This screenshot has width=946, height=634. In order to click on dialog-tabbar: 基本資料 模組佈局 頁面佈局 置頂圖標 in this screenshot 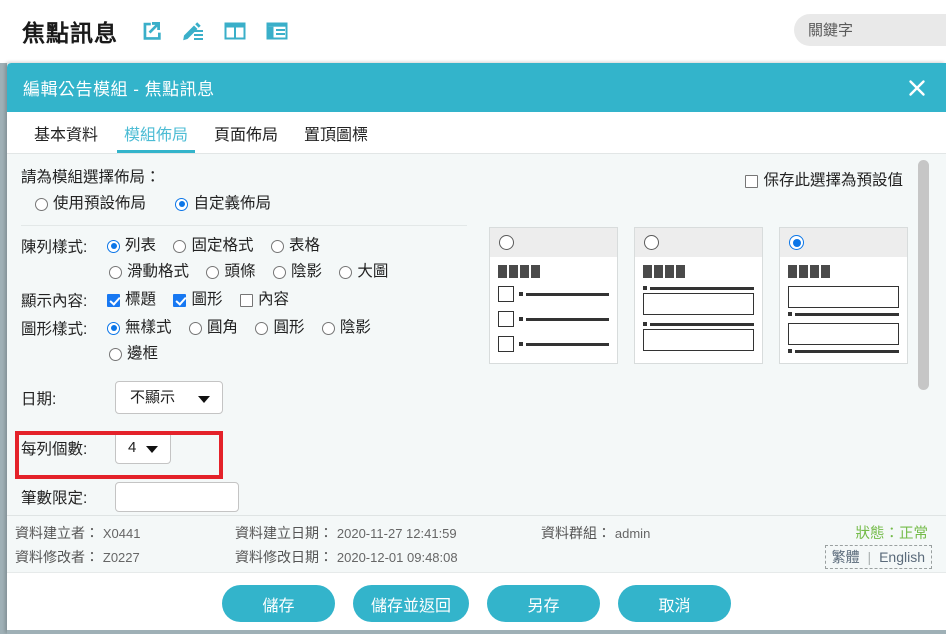, I will do `click(476, 133)`.